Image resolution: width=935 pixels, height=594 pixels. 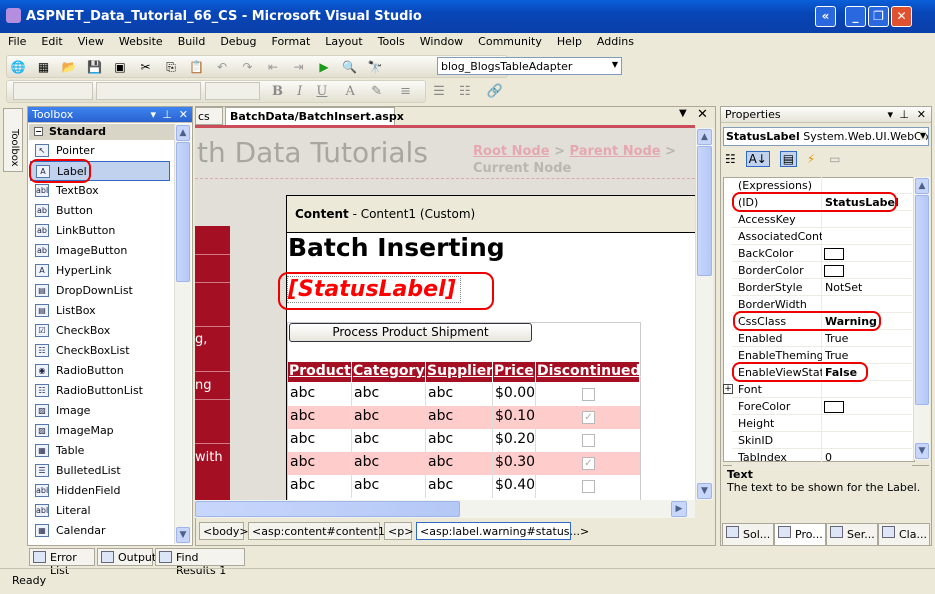 I want to click on toolbox-item-button: ab Button, so click(x=100, y=211).